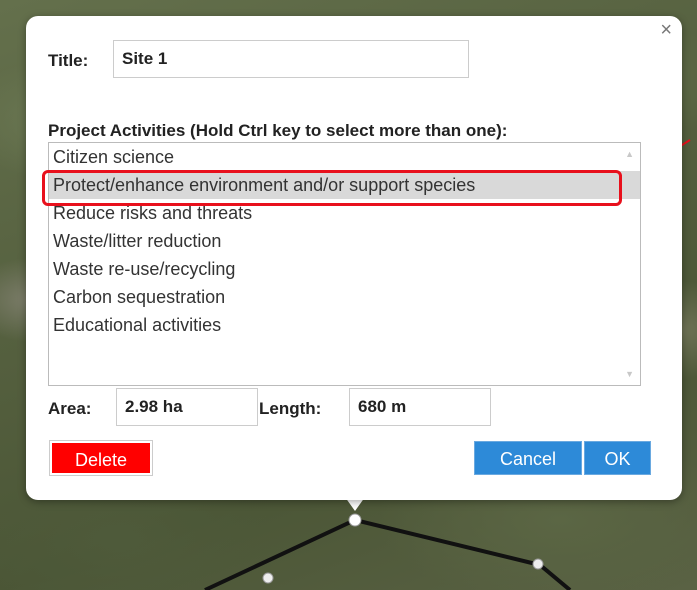  Describe the element at coordinates (344, 241) in the screenshot. I see `list-item: Waste/litter reduction` at that location.